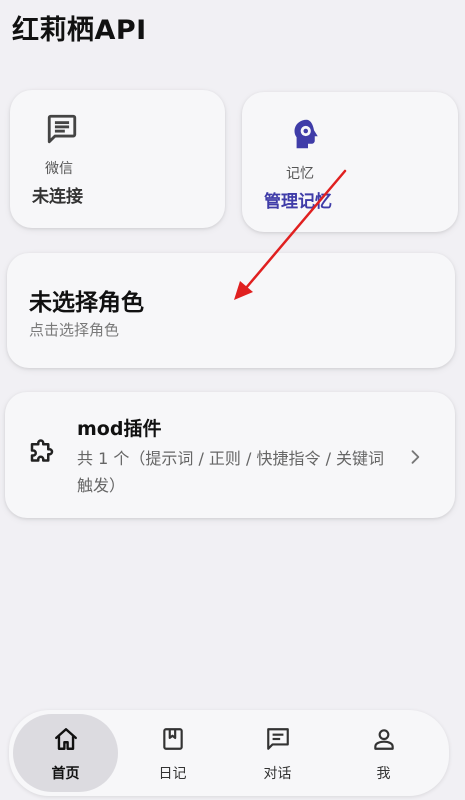  Describe the element at coordinates (231, 472) in the screenshot. I see `mod-description: 共 1 个（提示词 / 正则 / 快捷指令 / 关键词触发）` at that location.